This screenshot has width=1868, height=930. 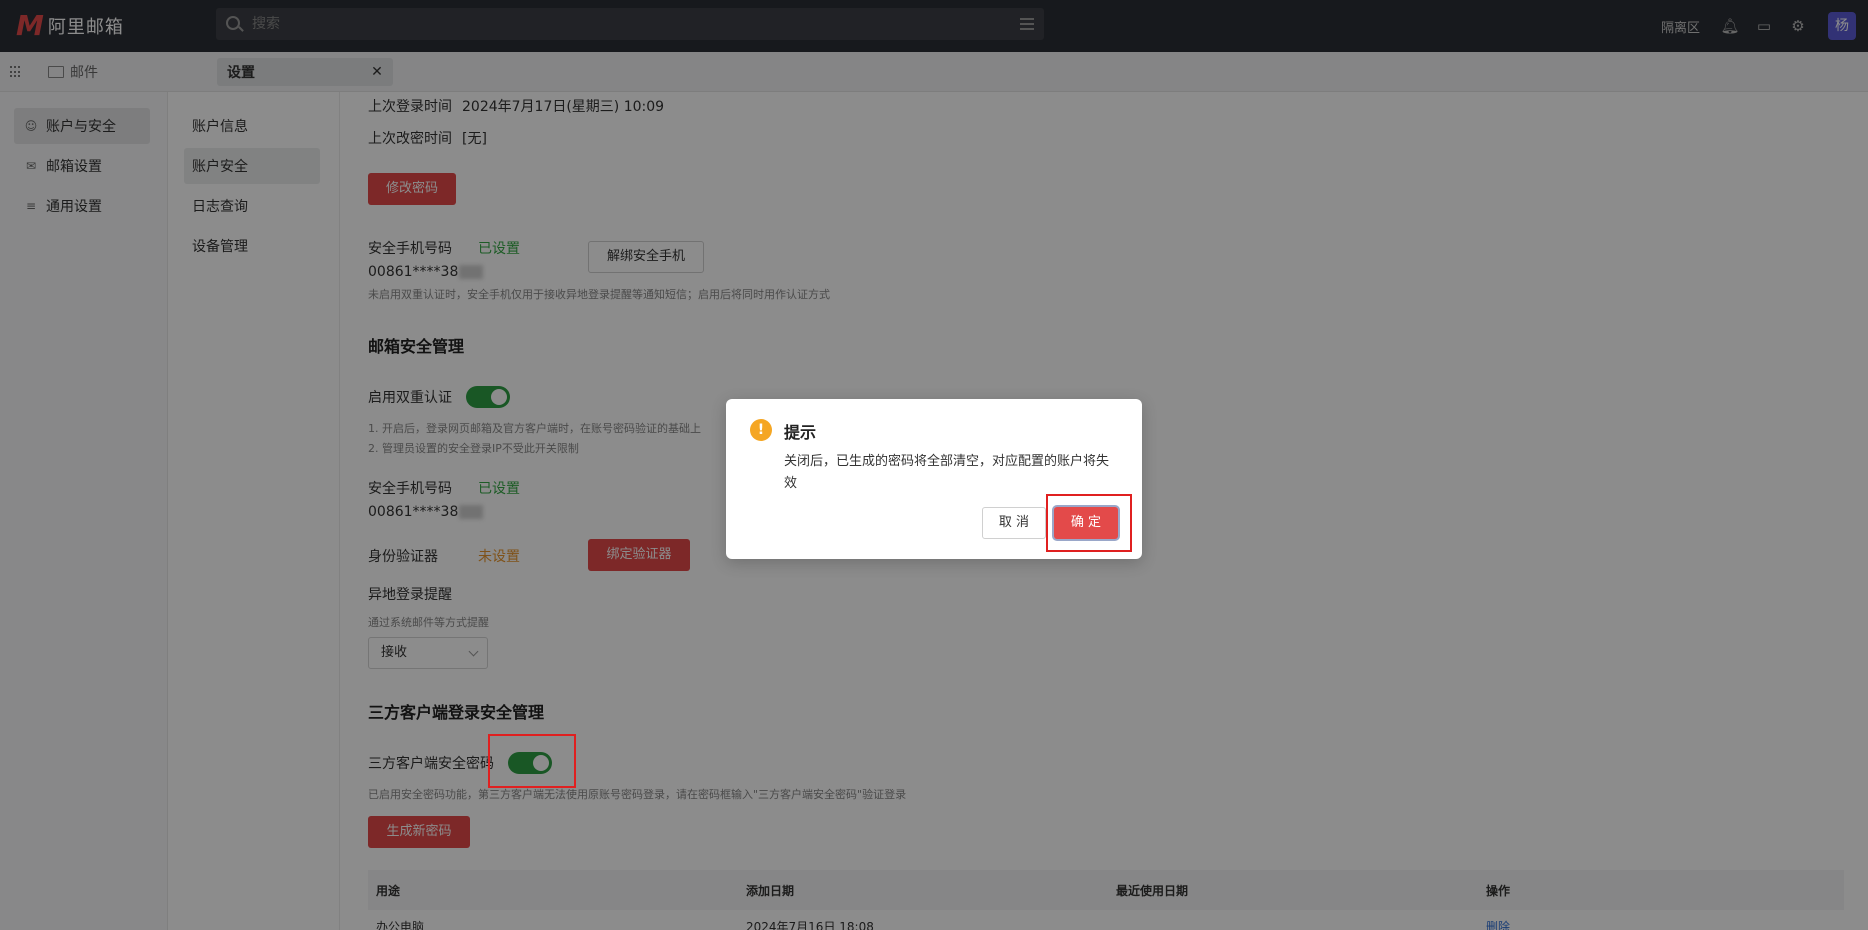 I want to click on warning-icon: !, so click(x=761, y=430).